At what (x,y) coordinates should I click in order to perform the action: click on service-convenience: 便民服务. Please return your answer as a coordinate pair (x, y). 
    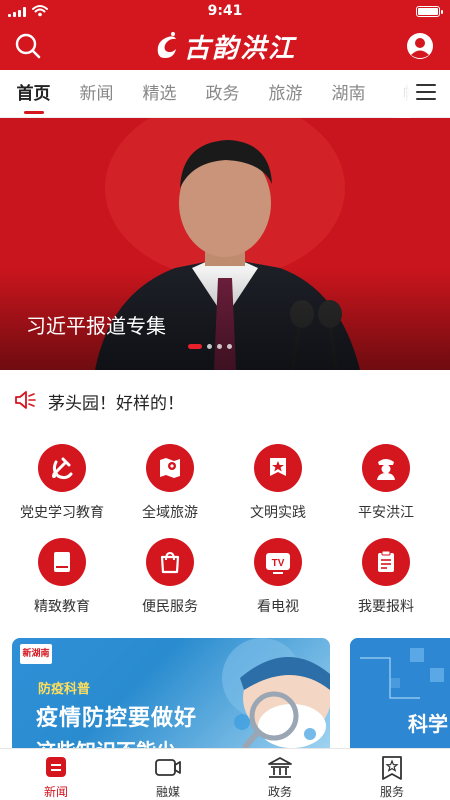
    Looking at the image, I should click on (170, 579).